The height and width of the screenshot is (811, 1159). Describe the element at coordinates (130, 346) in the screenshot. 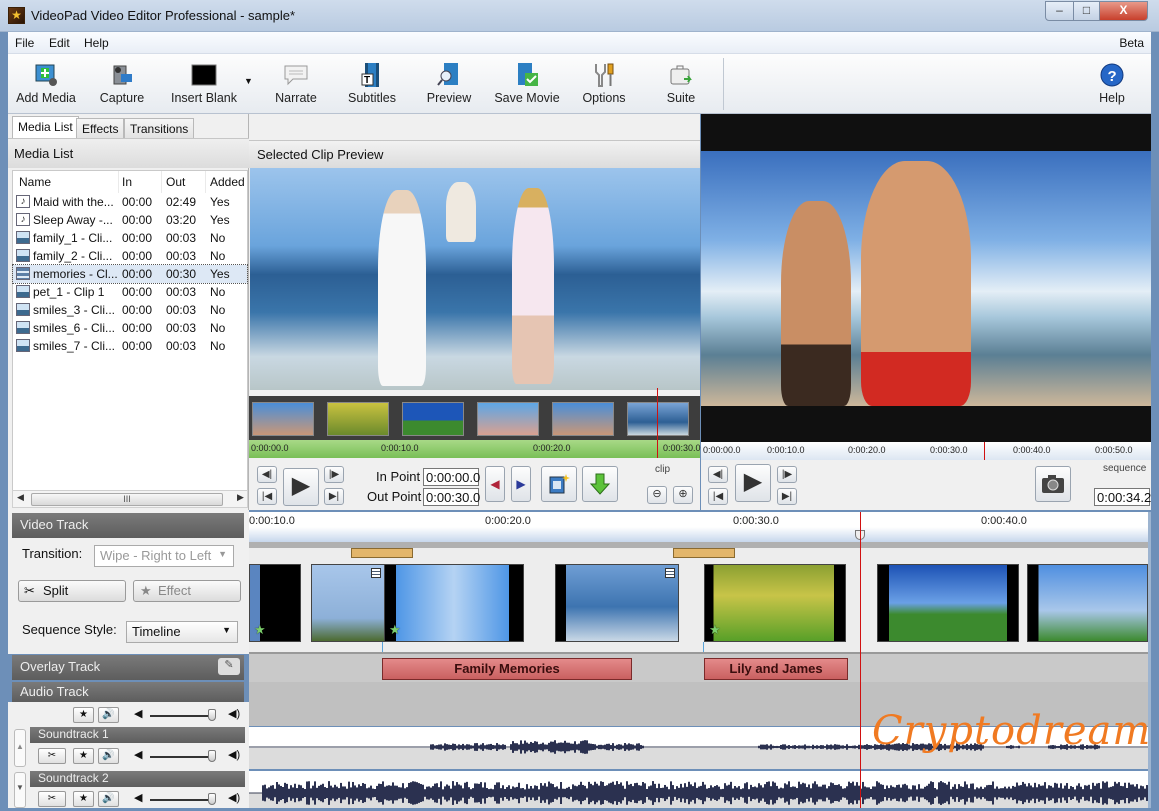

I see `media-list-row: smiles_7 - Cli... 00:00 00:03 No` at that location.